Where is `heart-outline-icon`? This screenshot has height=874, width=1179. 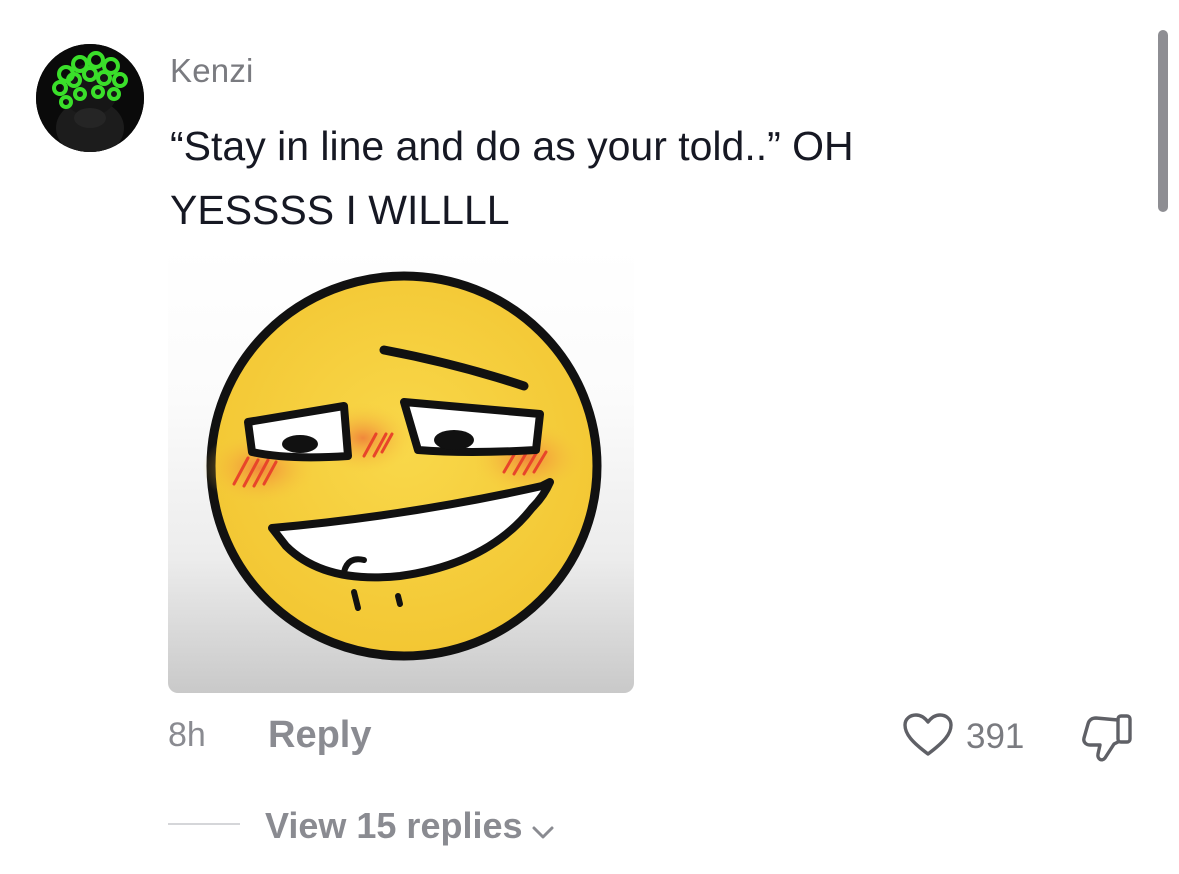
heart-outline-icon is located at coordinates (928, 737).